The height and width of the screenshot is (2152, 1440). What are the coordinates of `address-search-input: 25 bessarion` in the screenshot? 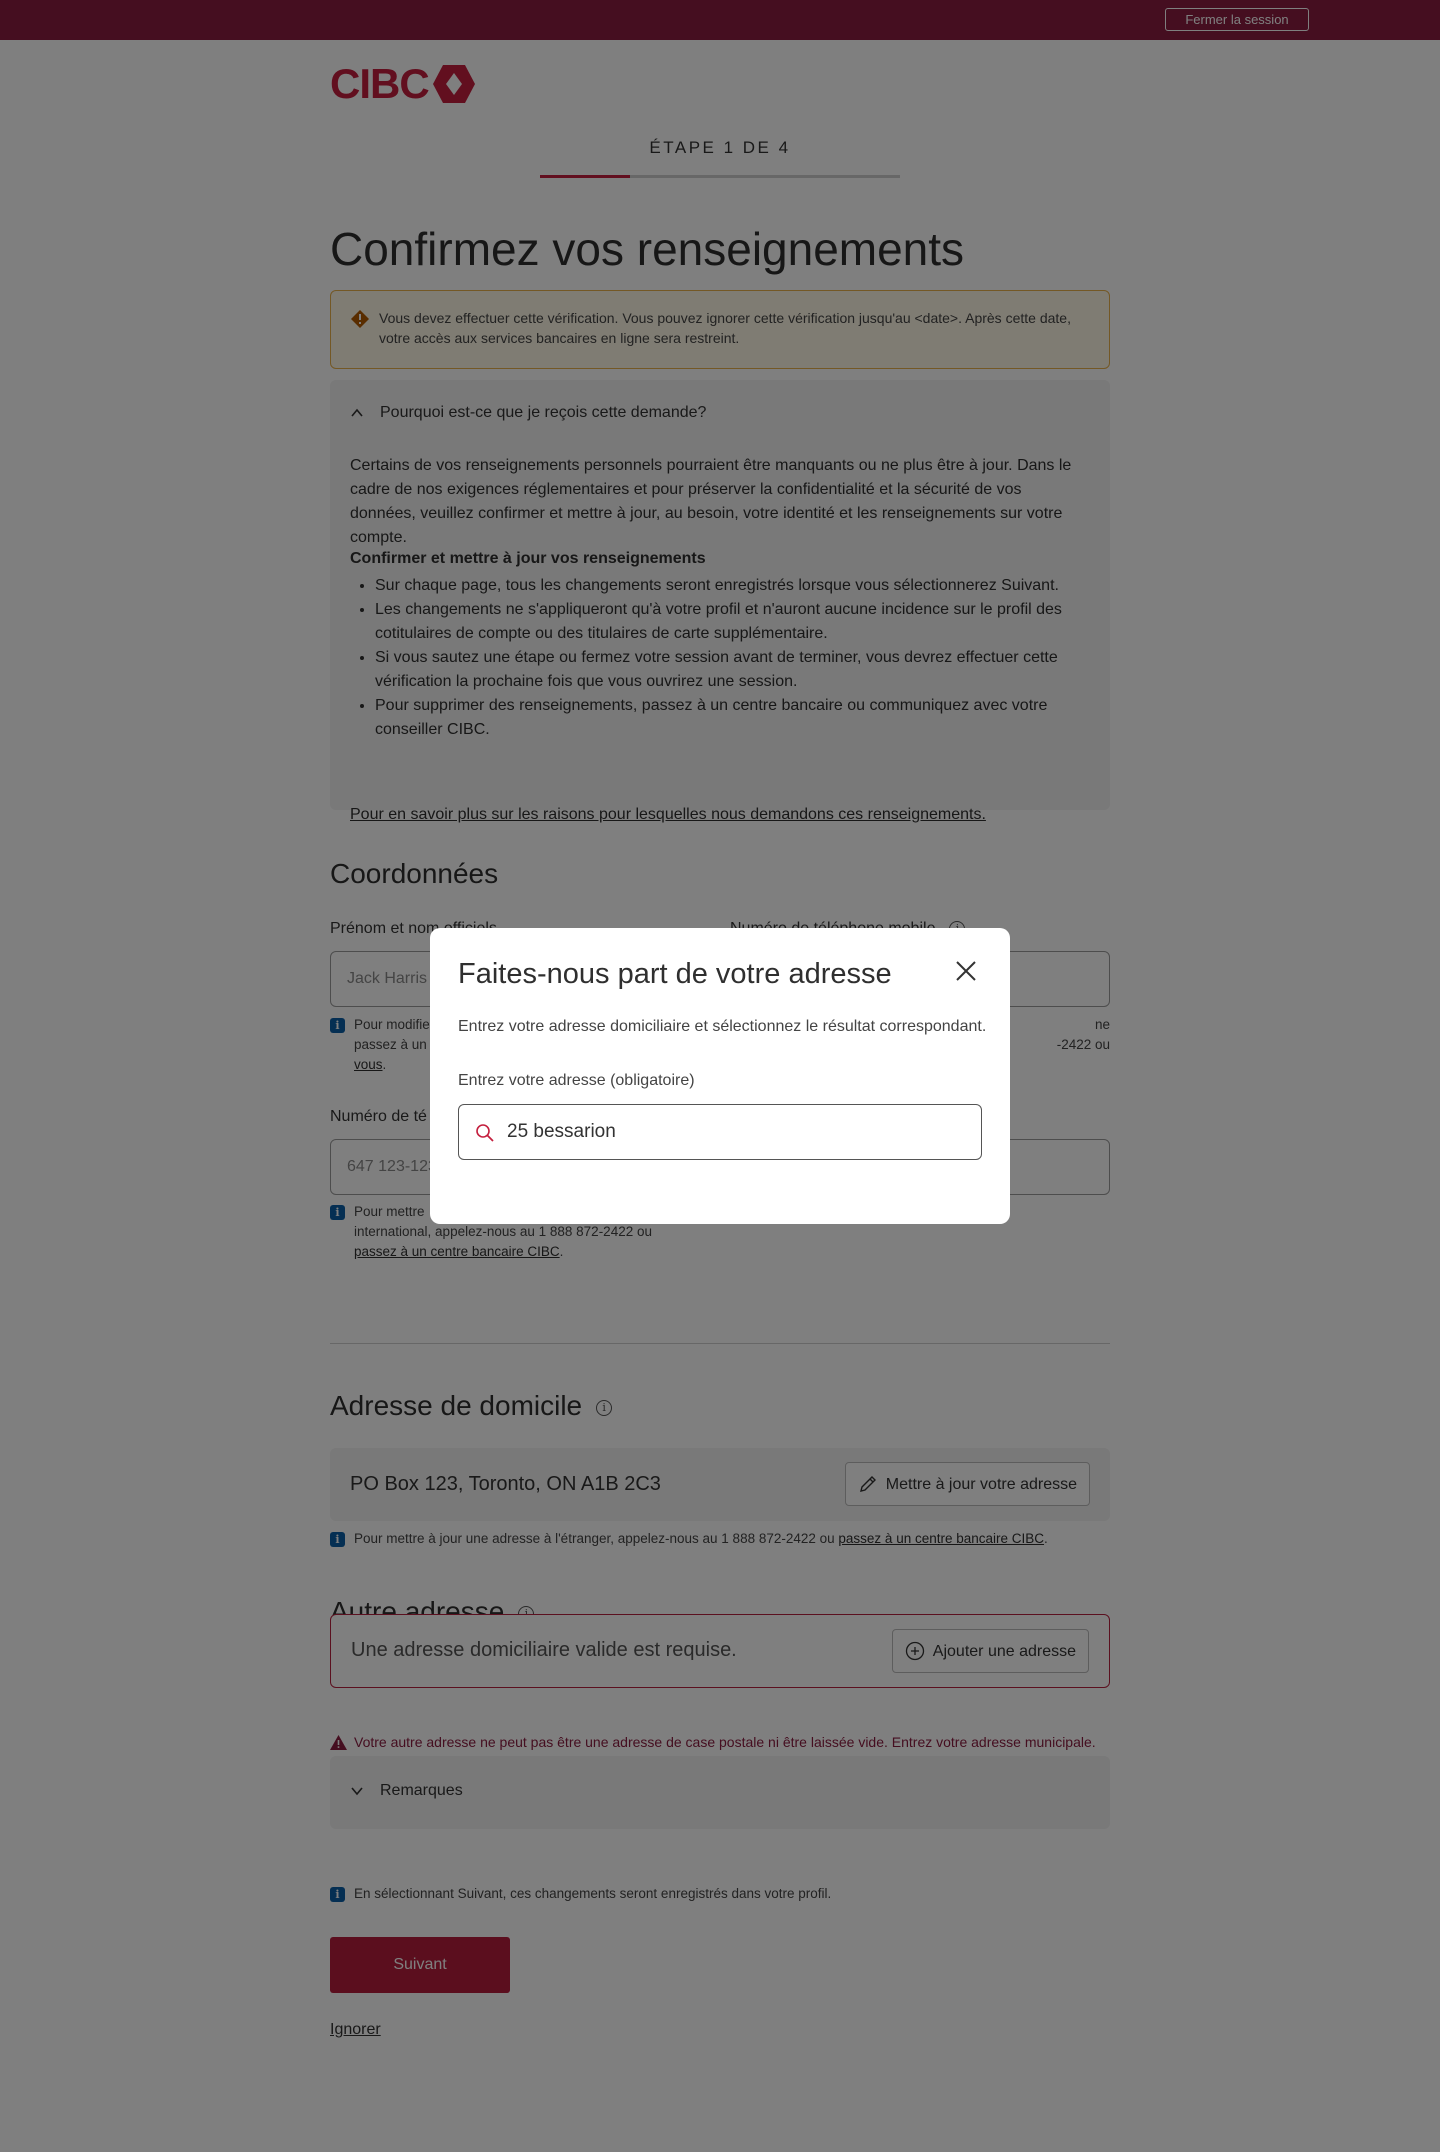 It's located at (720, 1132).